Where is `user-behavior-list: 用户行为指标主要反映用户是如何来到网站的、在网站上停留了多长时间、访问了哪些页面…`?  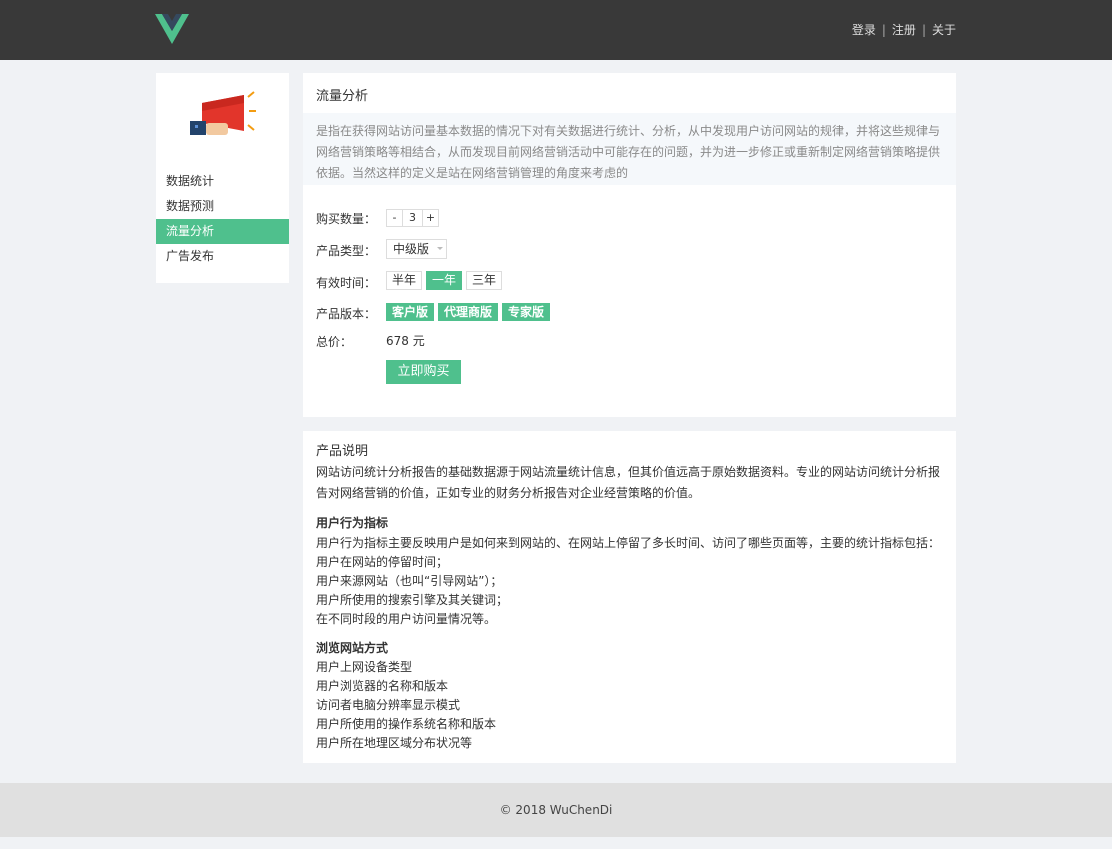
user-behavior-list: 用户行为指标主要反映用户是如何来到网站的、在网站上停留了多长时间、访问了哪些页面… is located at coordinates (631, 581).